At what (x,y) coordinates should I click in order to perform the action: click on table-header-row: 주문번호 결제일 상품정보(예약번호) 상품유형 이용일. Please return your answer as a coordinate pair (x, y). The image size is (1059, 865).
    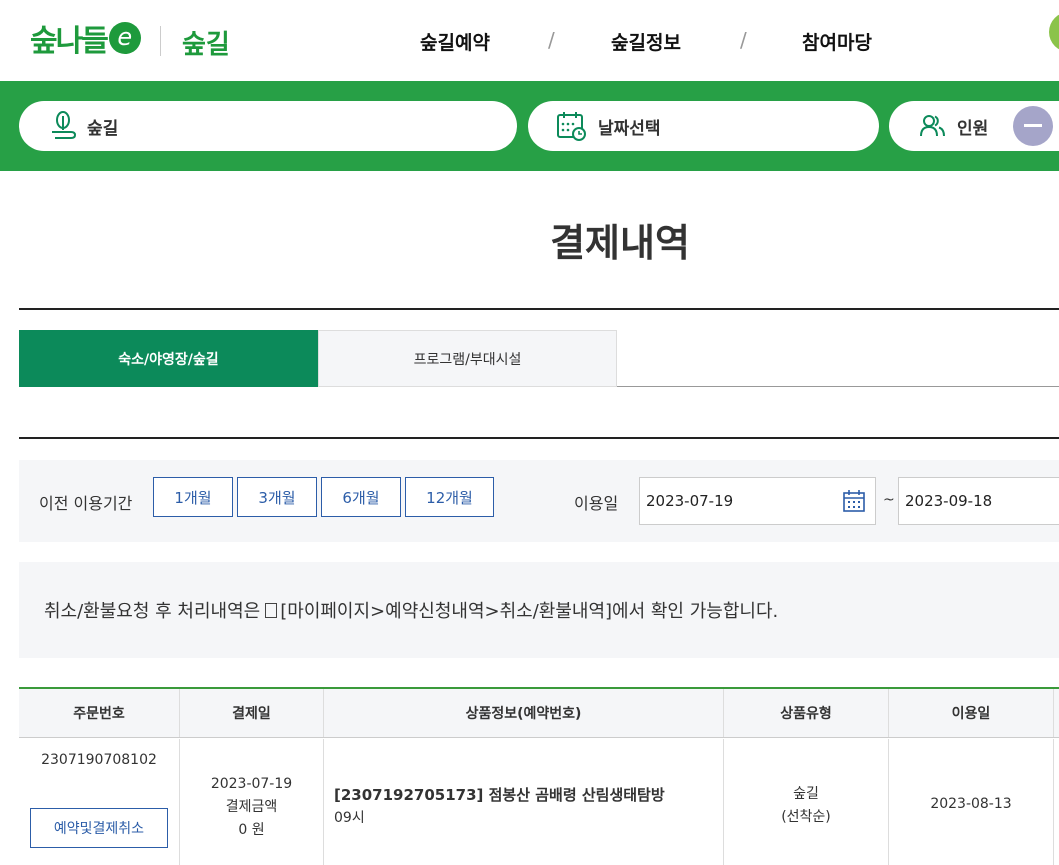
    Looking at the image, I should click on (539, 713).